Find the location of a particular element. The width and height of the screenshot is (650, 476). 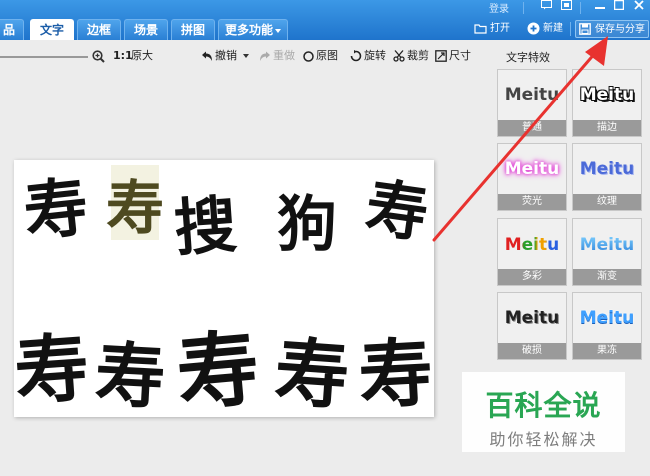

effect-label: 渐变 is located at coordinates (607, 277).